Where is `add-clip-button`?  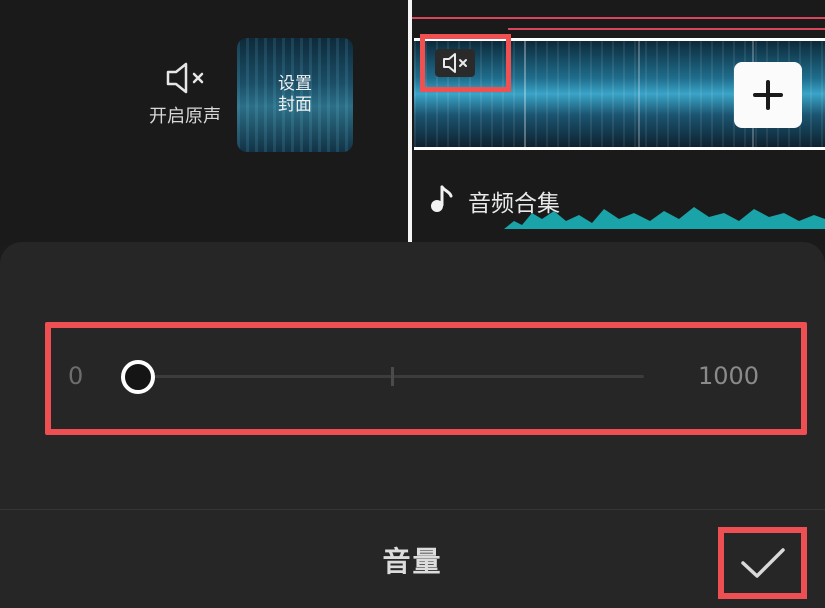
add-clip-button is located at coordinates (768, 95).